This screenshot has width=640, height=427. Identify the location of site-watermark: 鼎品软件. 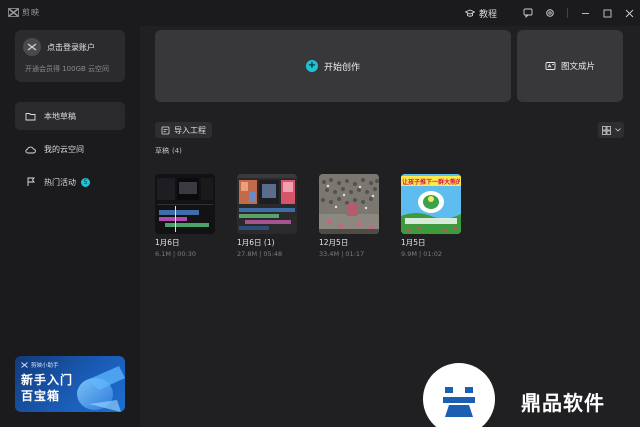
(531, 395).